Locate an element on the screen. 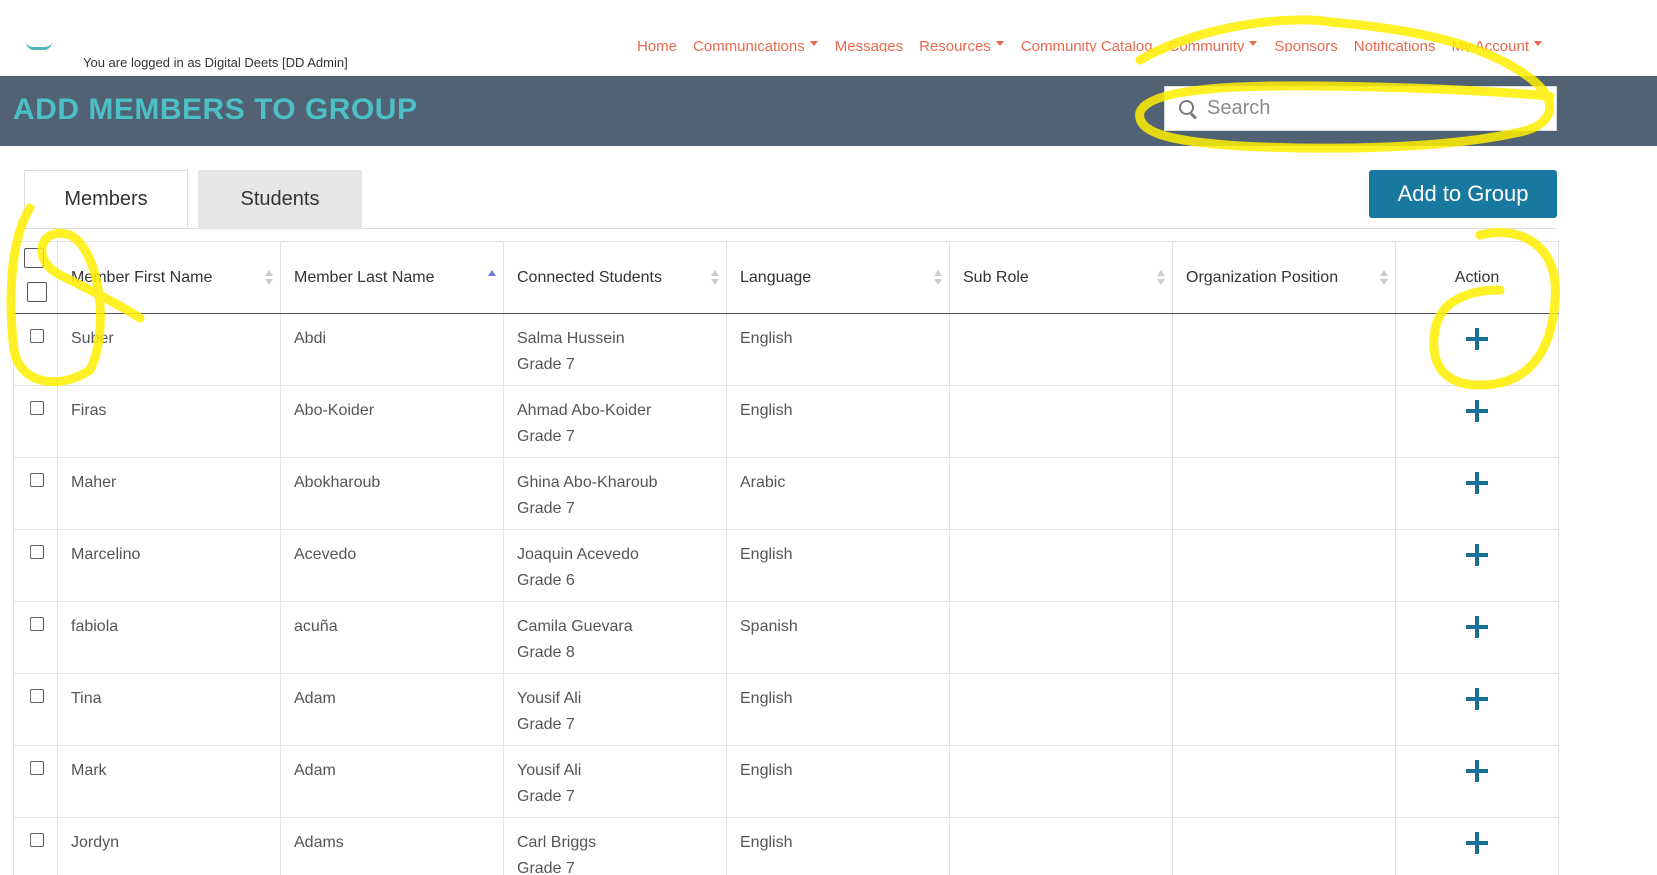 The height and width of the screenshot is (875, 1657). tab-students: Students is located at coordinates (280, 199).